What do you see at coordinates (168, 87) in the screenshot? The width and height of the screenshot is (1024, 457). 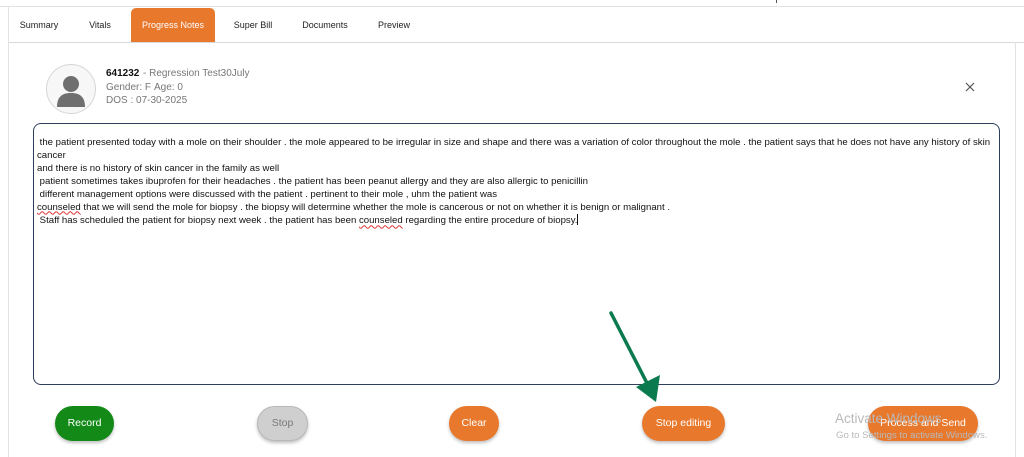 I see `patient-age: Age: 0` at bounding box center [168, 87].